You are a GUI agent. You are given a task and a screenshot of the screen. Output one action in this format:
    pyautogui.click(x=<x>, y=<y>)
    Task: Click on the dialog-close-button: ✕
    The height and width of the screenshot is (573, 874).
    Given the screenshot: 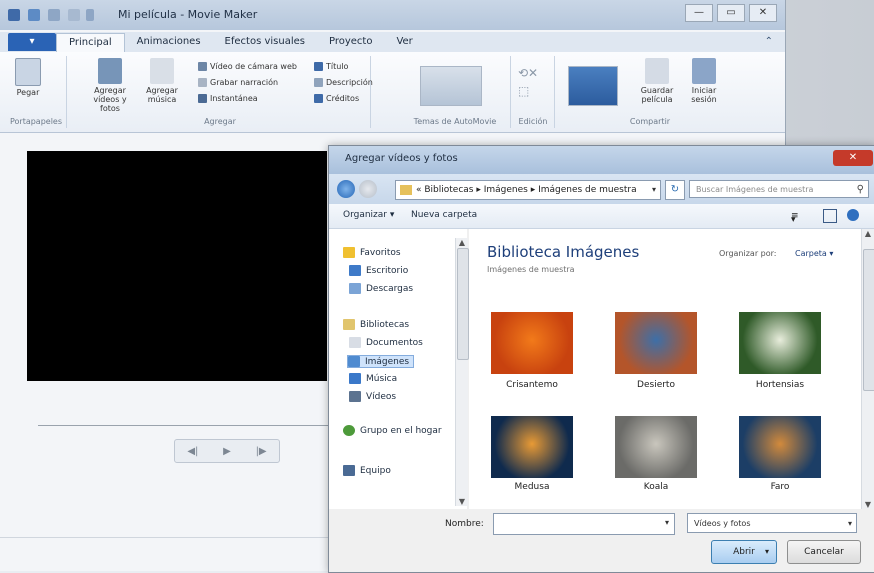 What is the action you would take?
    pyautogui.click(x=853, y=158)
    